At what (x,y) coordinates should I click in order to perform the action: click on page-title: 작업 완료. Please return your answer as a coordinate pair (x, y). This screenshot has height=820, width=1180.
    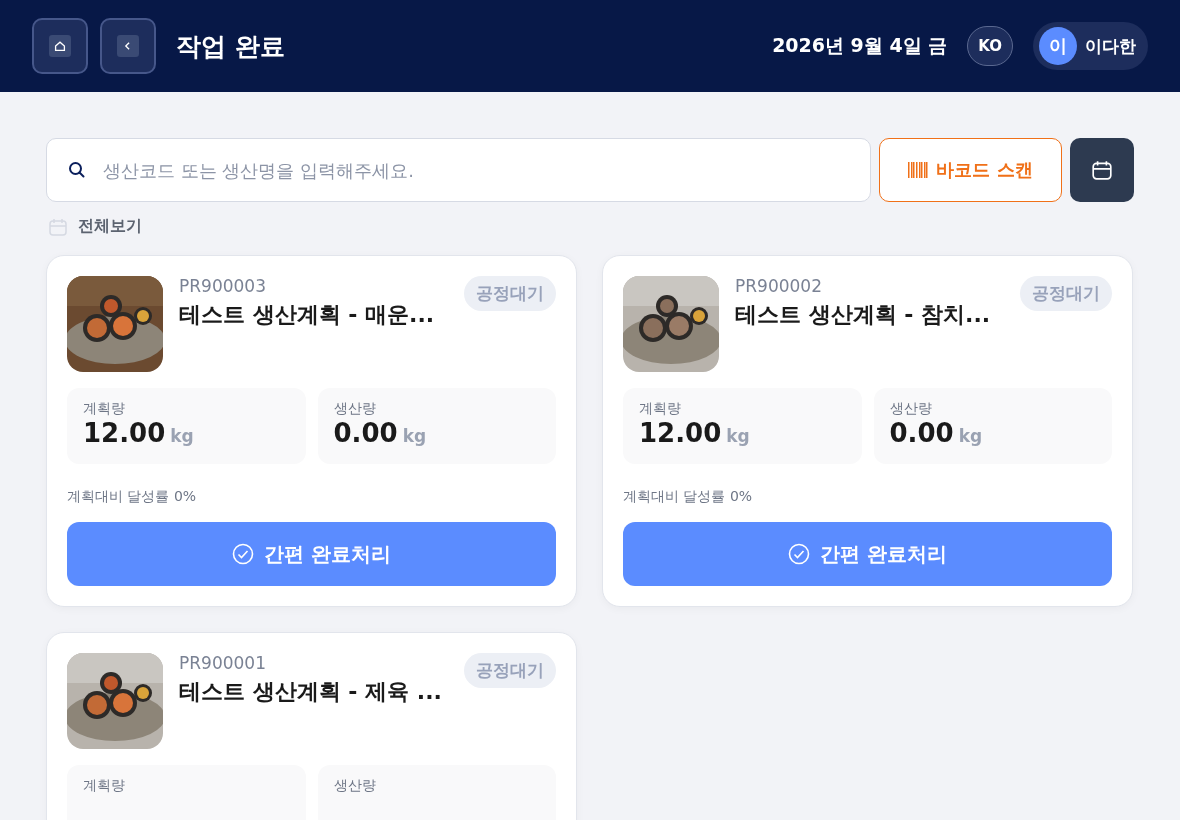
    Looking at the image, I should click on (230, 46).